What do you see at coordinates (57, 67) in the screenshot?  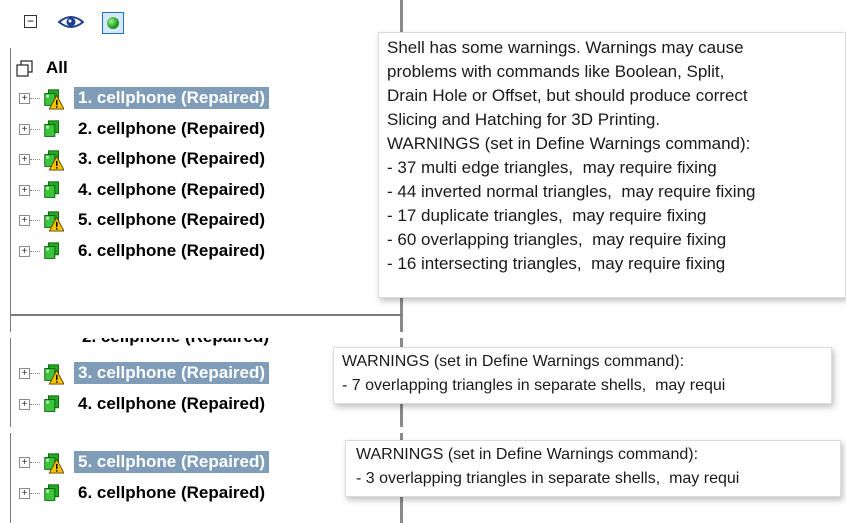 I see `tree-root-label: All` at bounding box center [57, 67].